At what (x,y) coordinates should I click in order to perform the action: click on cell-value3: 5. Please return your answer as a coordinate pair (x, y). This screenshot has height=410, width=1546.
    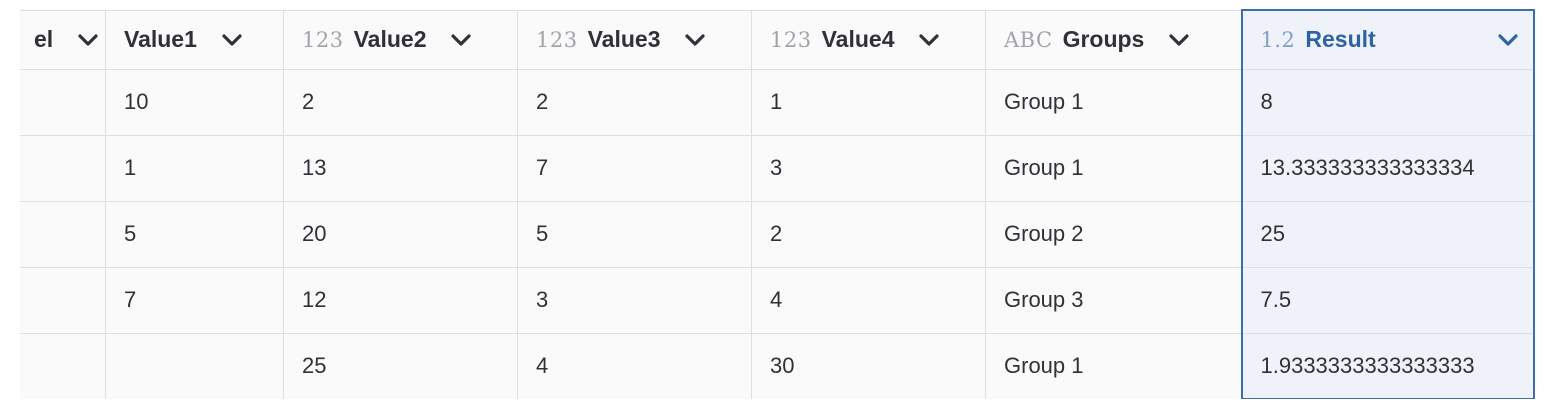
    Looking at the image, I should click on (634, 234).